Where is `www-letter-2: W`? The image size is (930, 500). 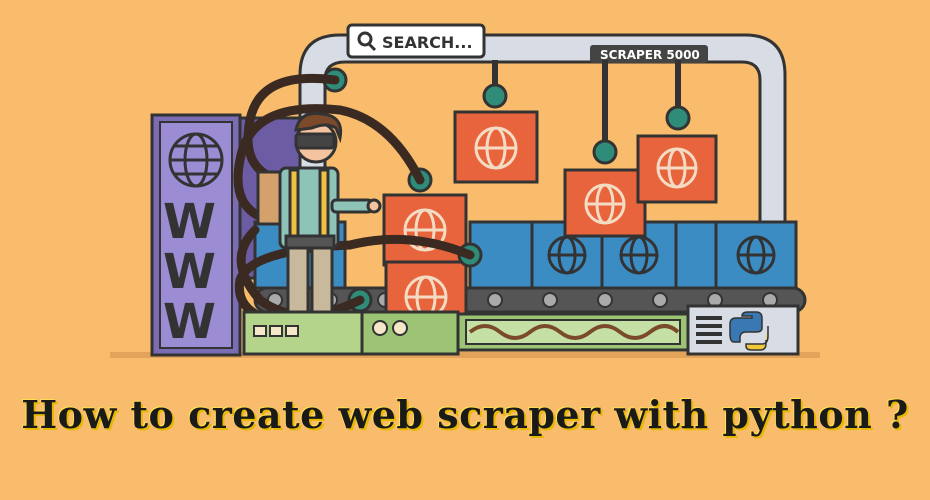
www-letter-2: W is located at coordinates (189, 272).